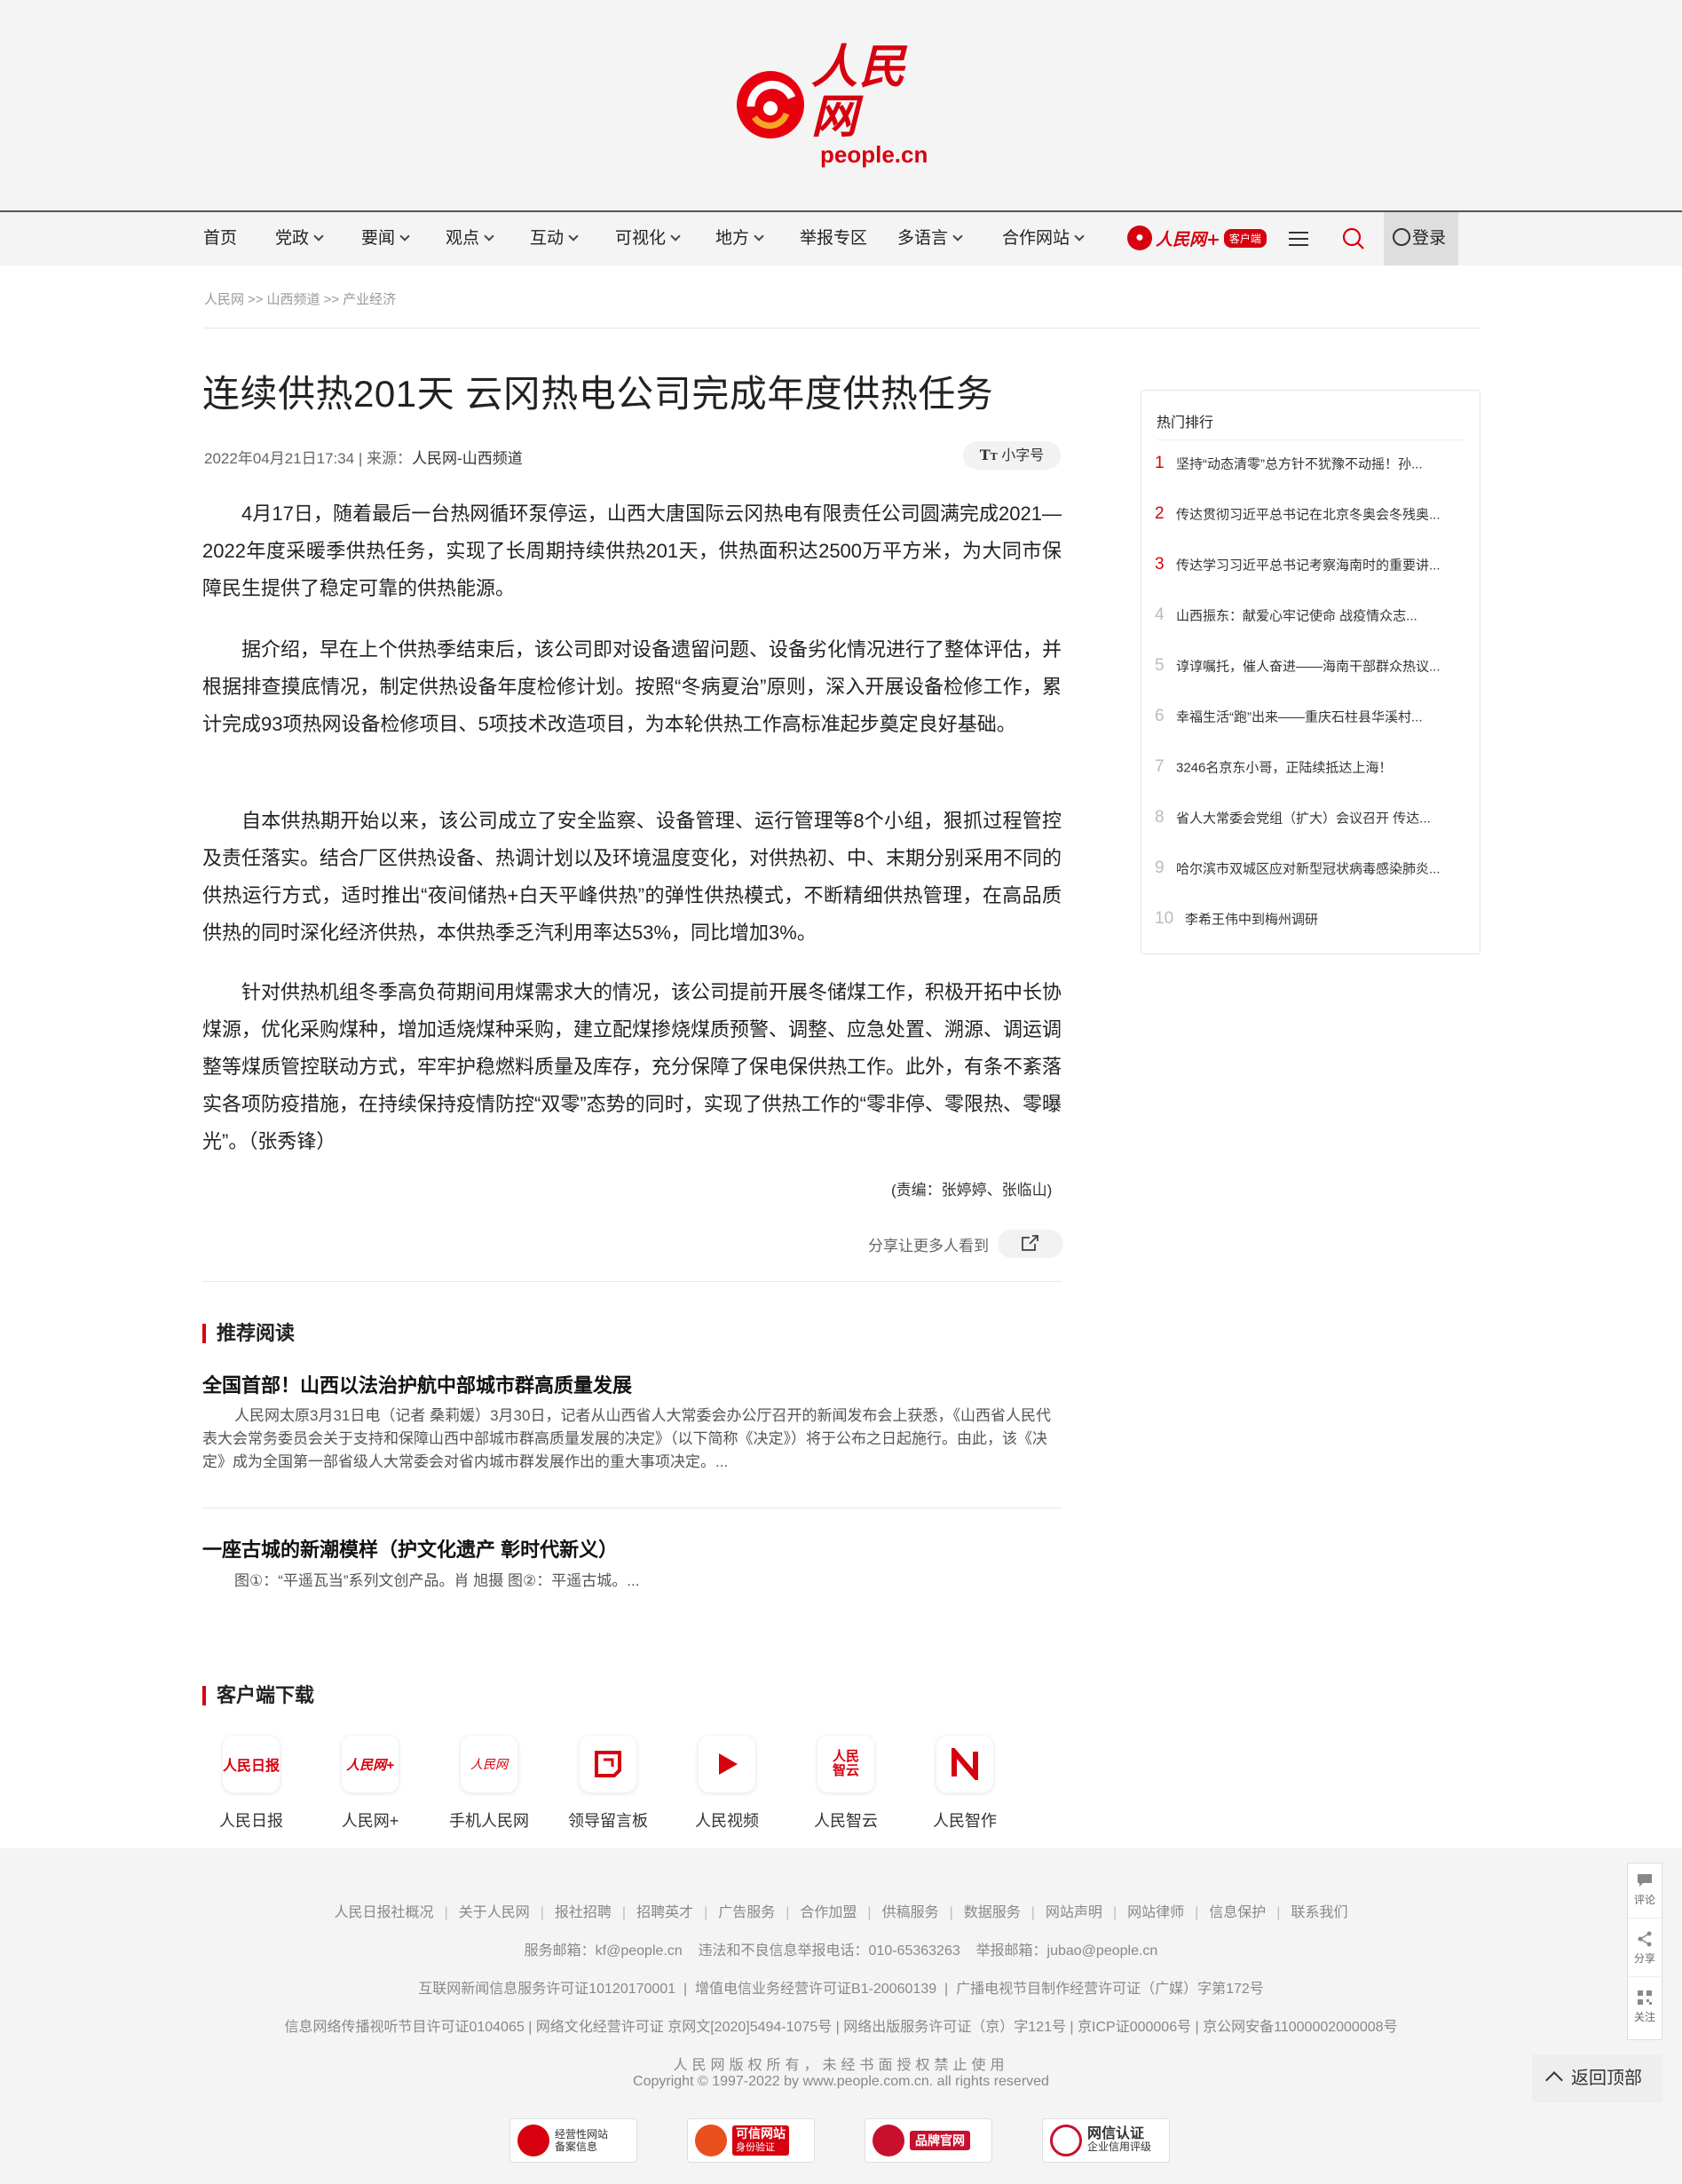 The image size is (1682, 2184). Describe the element at coordinates (828, 1912) in the screenshot. I see `footer-link: 合作加盟` at that location.